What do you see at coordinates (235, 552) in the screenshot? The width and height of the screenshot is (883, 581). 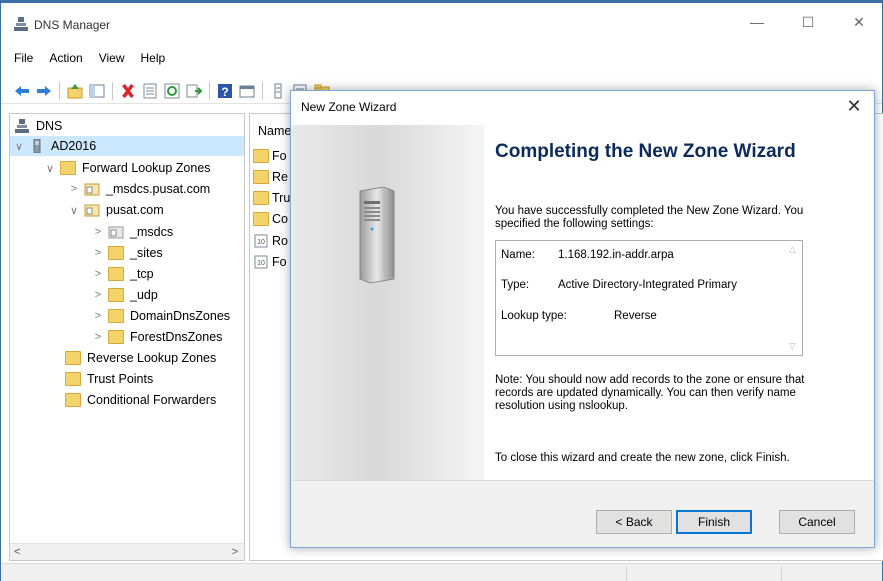 I see `scroll-right-icon: >` at bounding box center [235, 552].